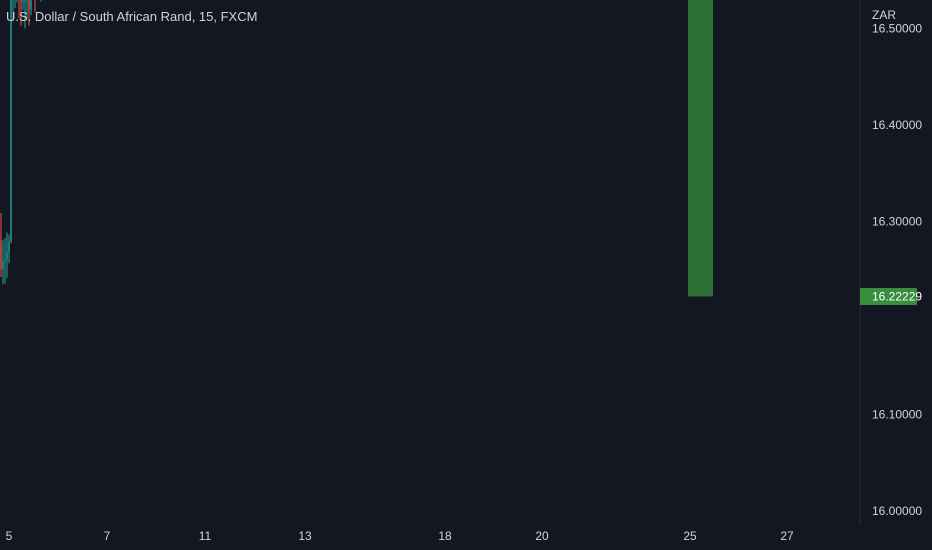 The image size is (932, 550). What do you see at coordinates (897, 511) in the screenshot?
I see `price-tick-label: 16.00000` at bounding box center [897, 511].